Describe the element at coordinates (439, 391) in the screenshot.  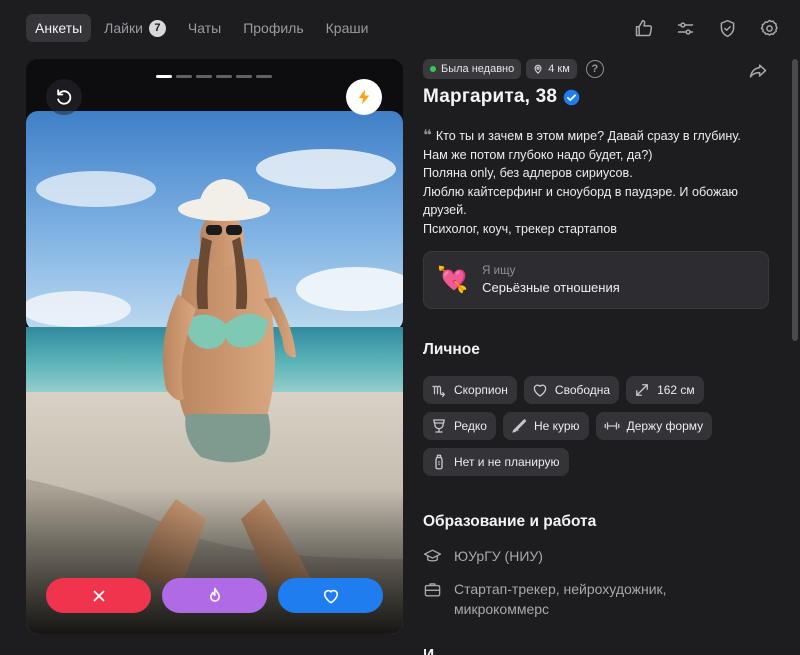
I see `scorpio-icon` at that location.